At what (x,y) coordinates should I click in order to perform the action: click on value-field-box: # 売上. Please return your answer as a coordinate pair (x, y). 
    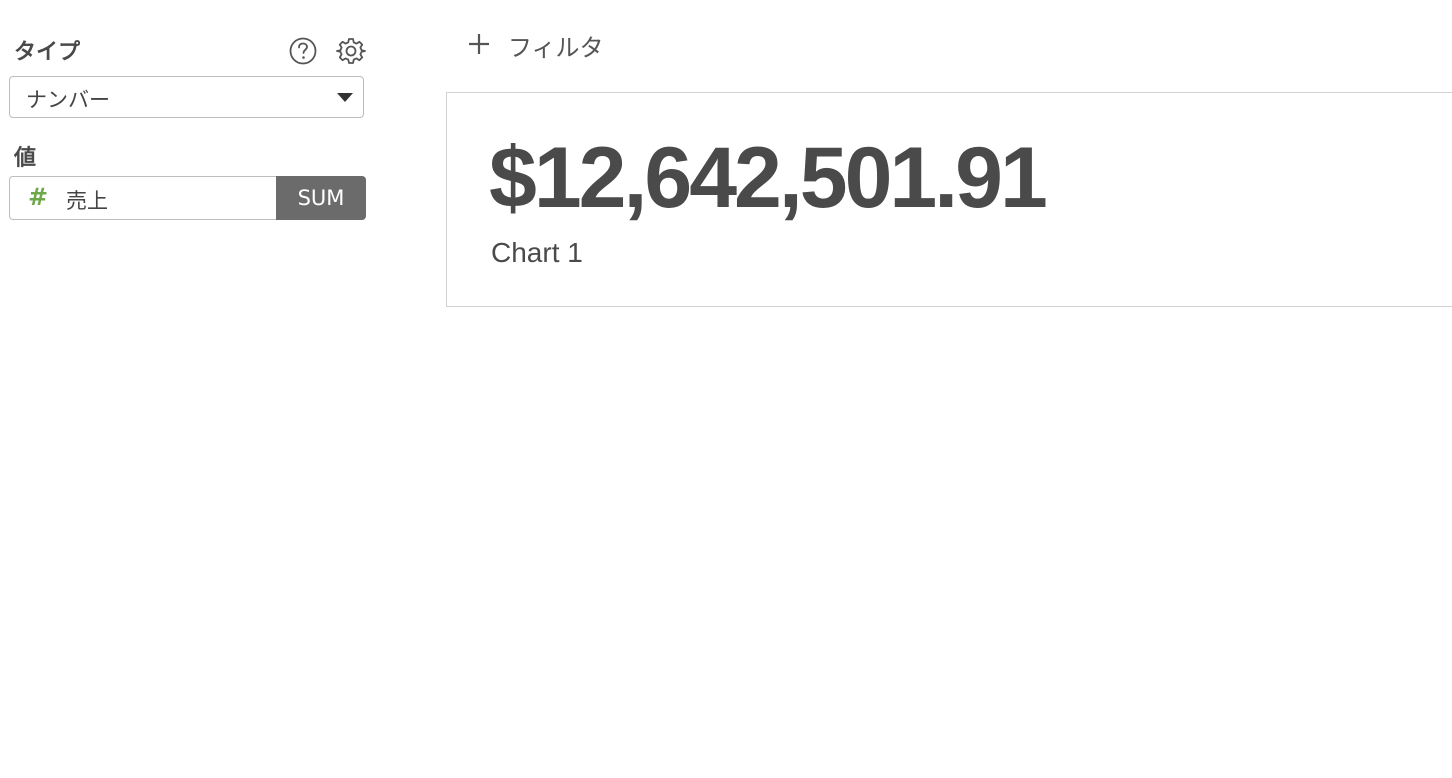
    Looking at the image, I should click on (144, 198).